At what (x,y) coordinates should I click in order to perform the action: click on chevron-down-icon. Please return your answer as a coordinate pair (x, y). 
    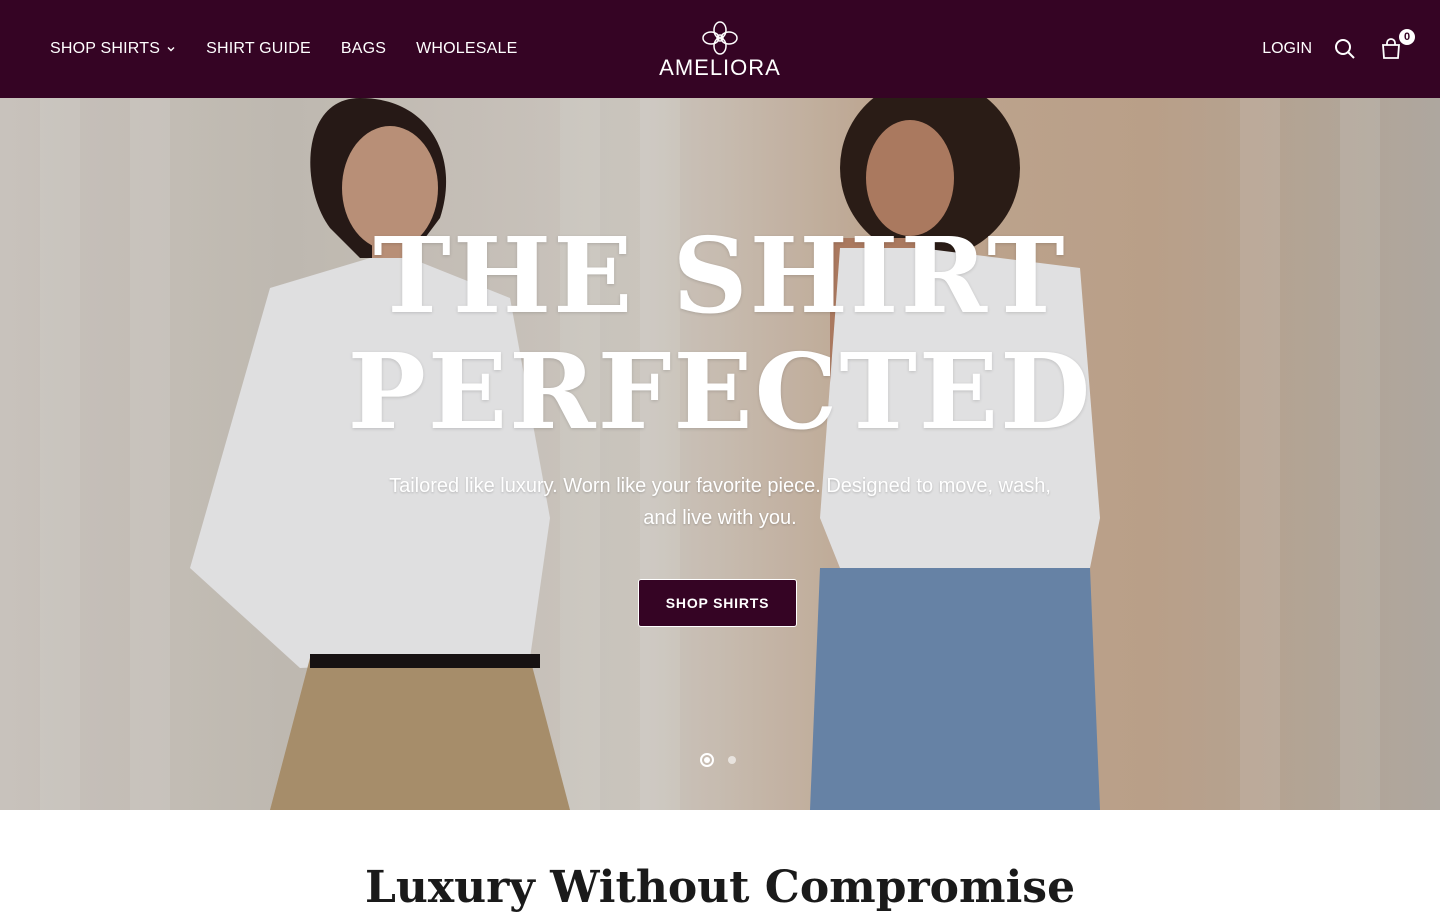
    Looking at the image, I should click on (171, 49).